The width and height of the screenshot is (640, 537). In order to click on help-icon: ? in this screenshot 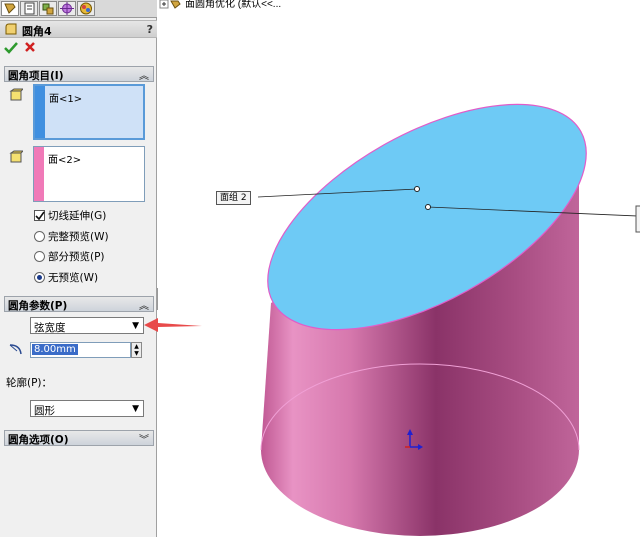, I will do `click(150, 29)`.